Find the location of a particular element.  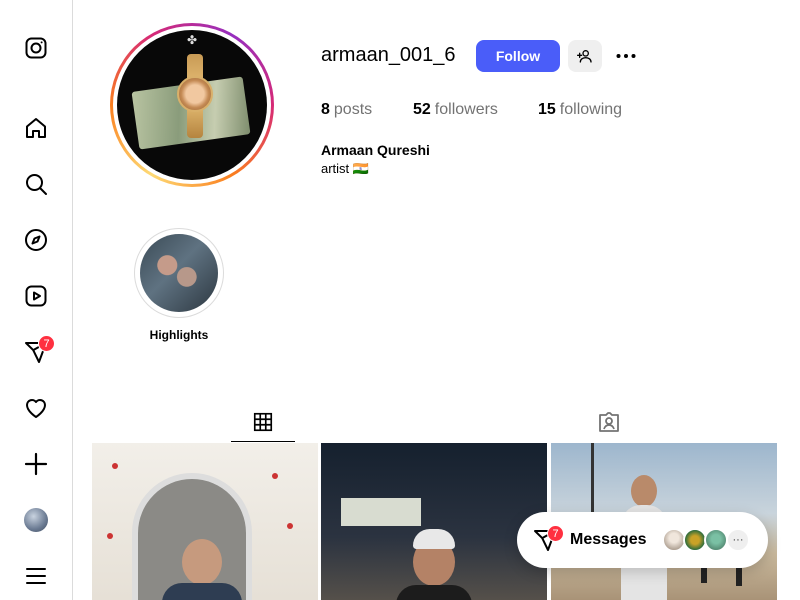

add-user-icon is located at coordinates (584, 56).